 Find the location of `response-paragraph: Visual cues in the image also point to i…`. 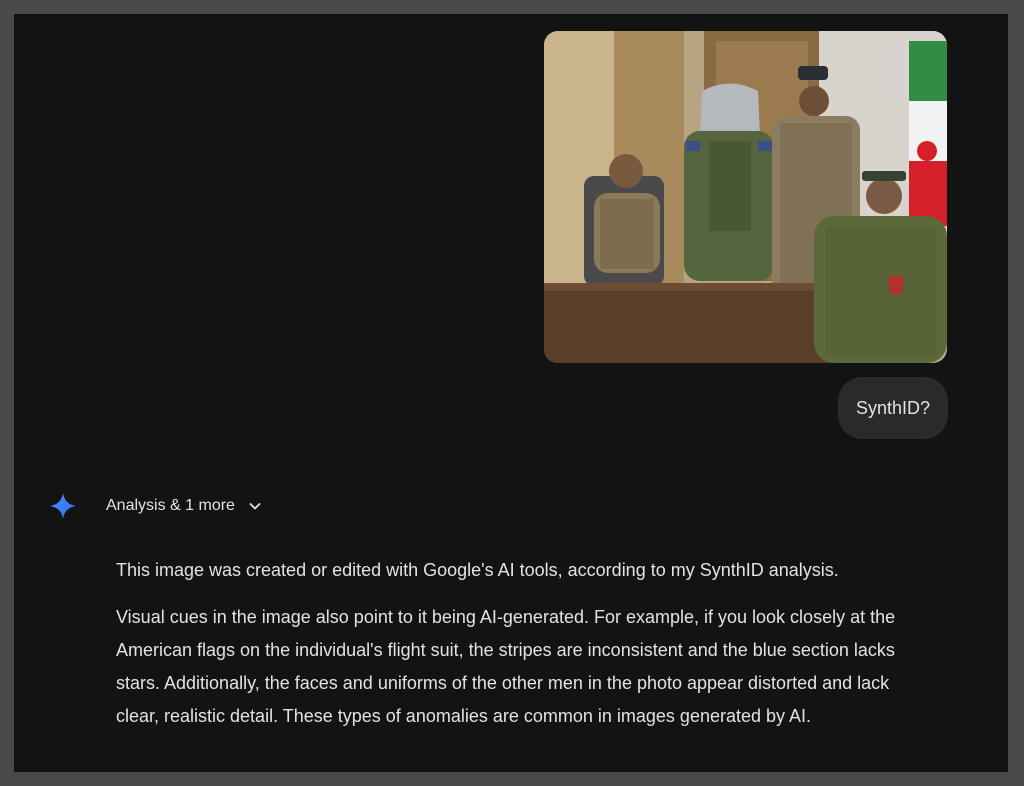

response-paragraph: Visual cues in the image also point to i… is located at coordinates (506, 666).